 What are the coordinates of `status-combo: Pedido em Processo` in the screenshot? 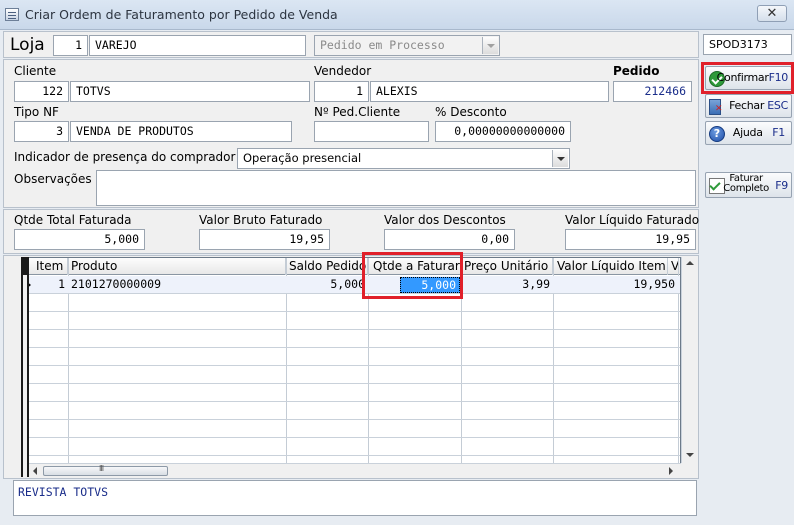 It's located at (407, 45).